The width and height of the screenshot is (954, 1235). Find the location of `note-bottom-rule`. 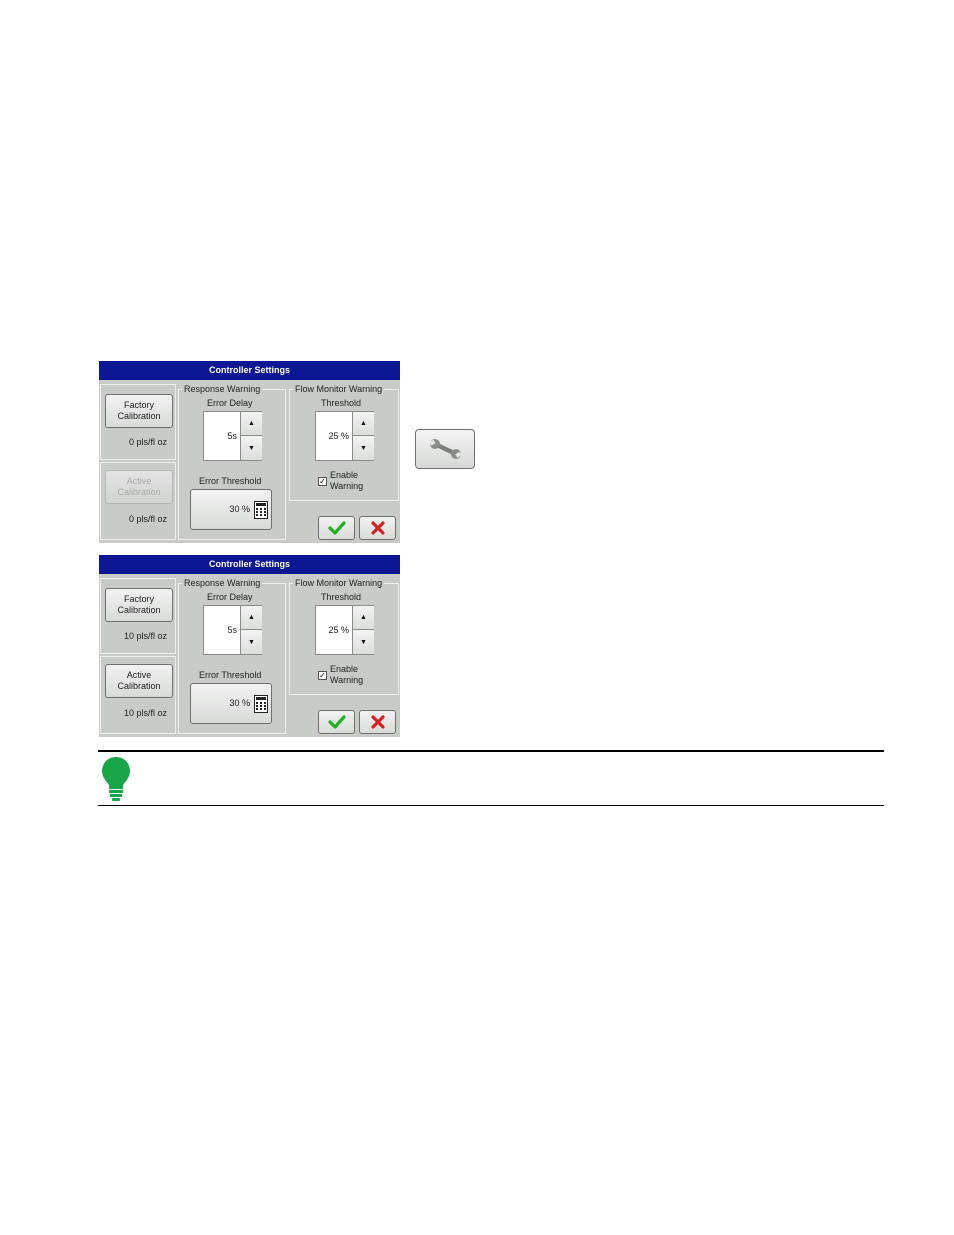

note-bottom-rule is located at coordinates (491, 805).